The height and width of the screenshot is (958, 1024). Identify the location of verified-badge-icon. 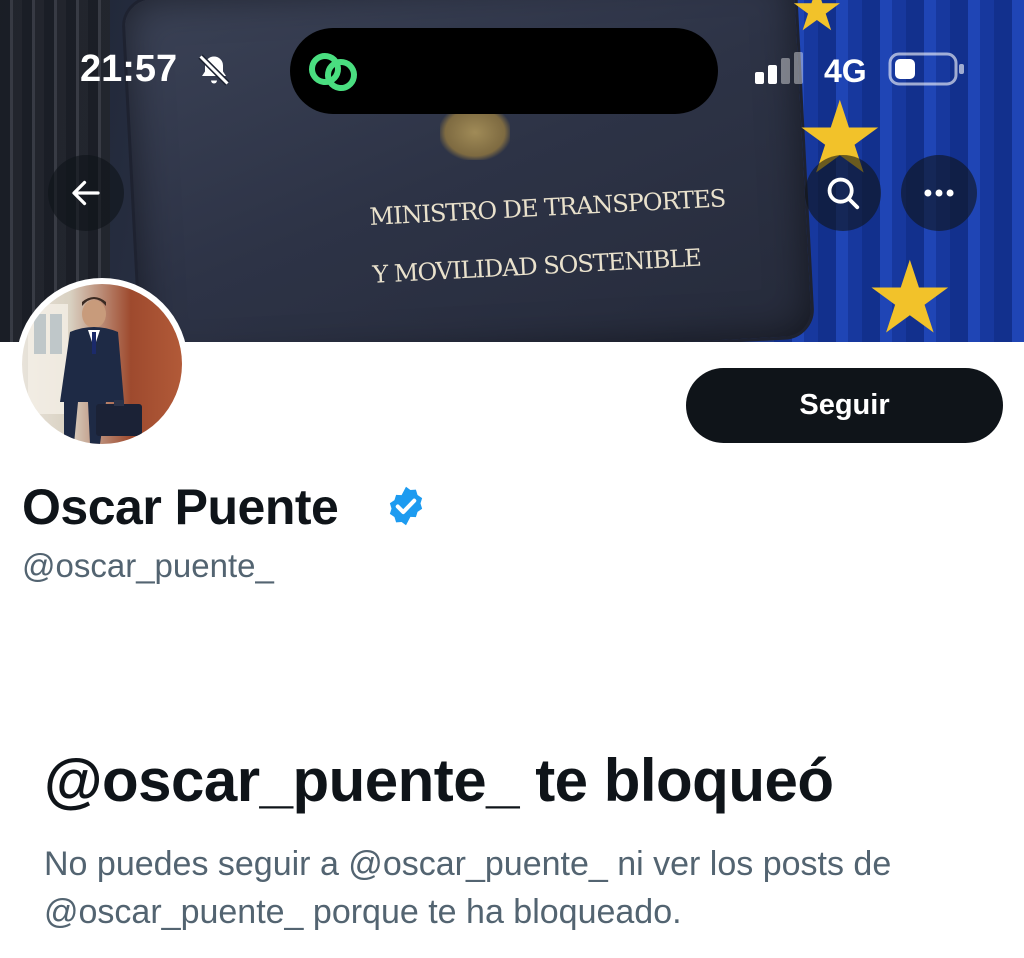
(406, 506).